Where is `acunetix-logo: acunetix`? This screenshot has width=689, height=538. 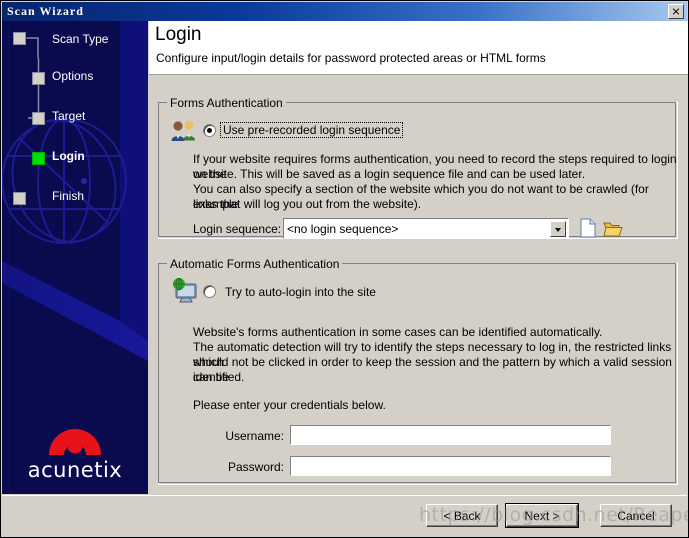 acunetix-logo: acunetix is located at coordinates (75, 453).